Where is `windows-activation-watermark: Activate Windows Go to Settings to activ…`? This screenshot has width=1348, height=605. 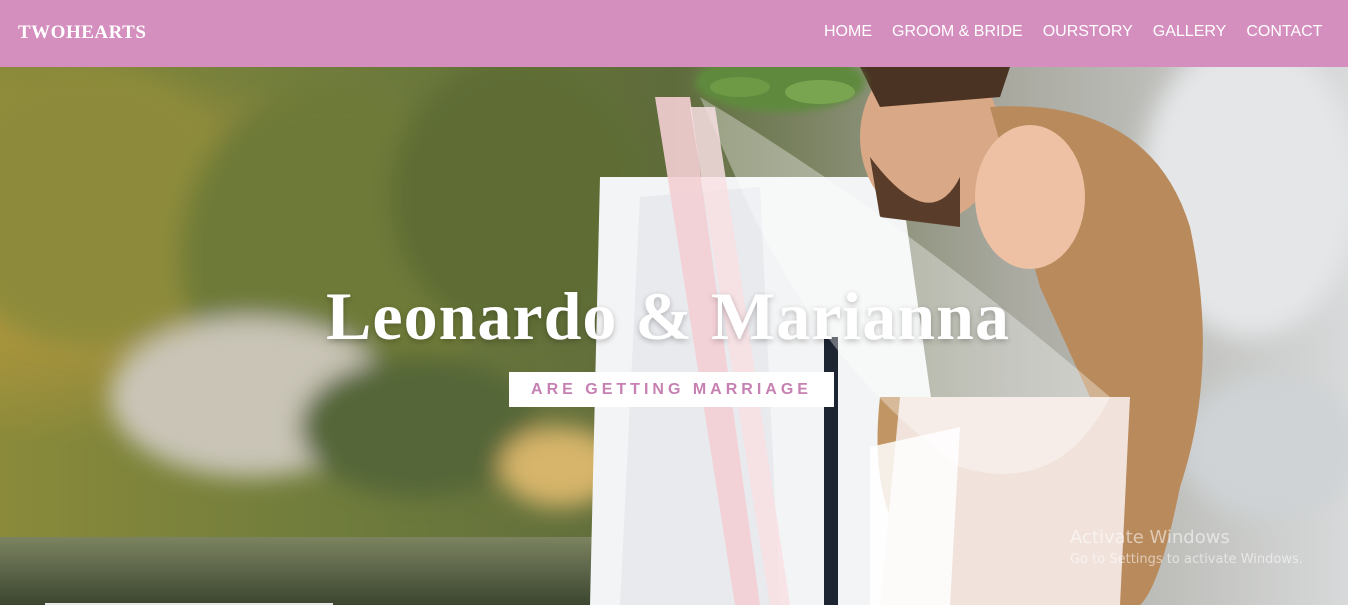
windows-activation-watermark: Activate Windows Go to Settings to activ… is located at coordinates (1186, 547).